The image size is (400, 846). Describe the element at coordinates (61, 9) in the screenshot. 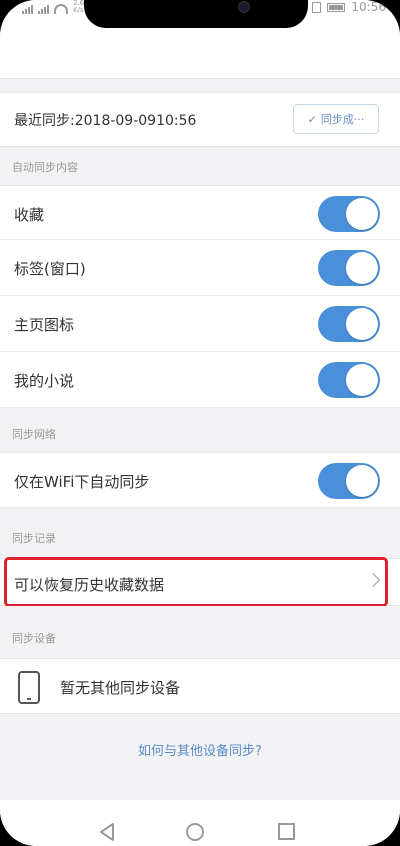

I see `wifi-icon` at that location.